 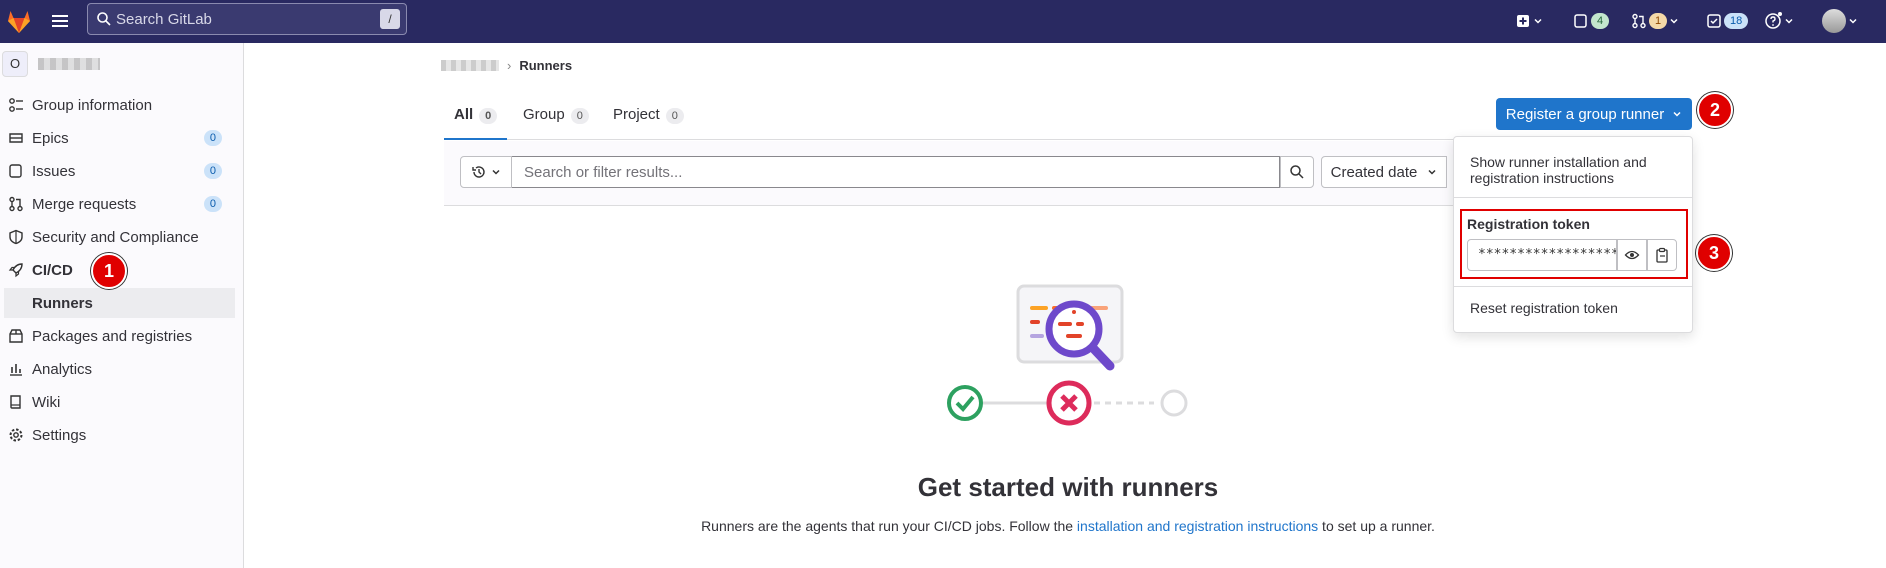 What do you see at coordinates (212, 138) in the screenshot?
I see `epics-count-badge: 0` at bounding box center [212, 138].